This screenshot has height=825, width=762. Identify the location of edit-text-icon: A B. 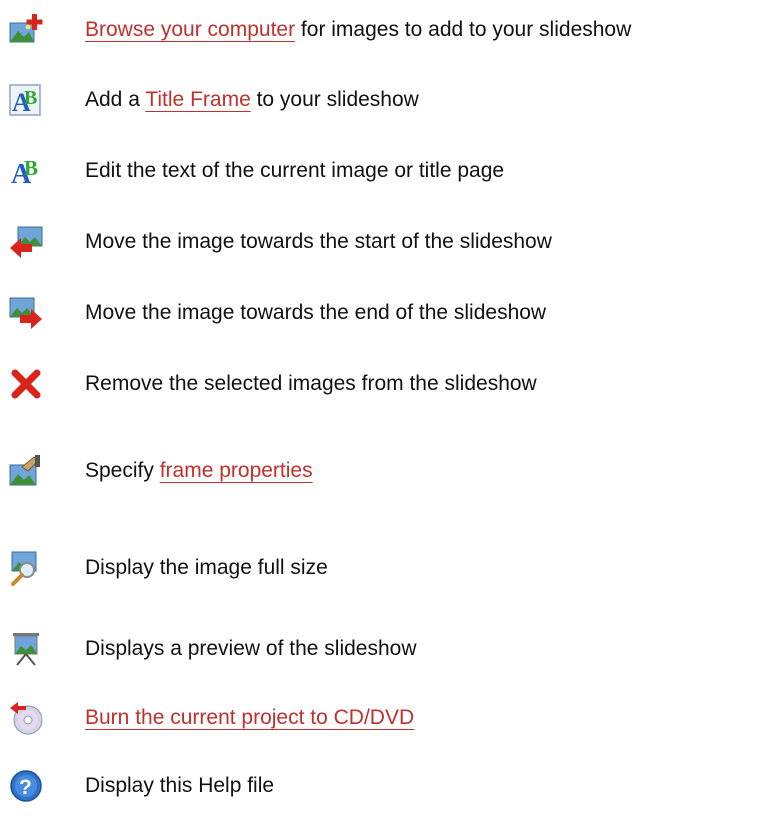
(26, 171).